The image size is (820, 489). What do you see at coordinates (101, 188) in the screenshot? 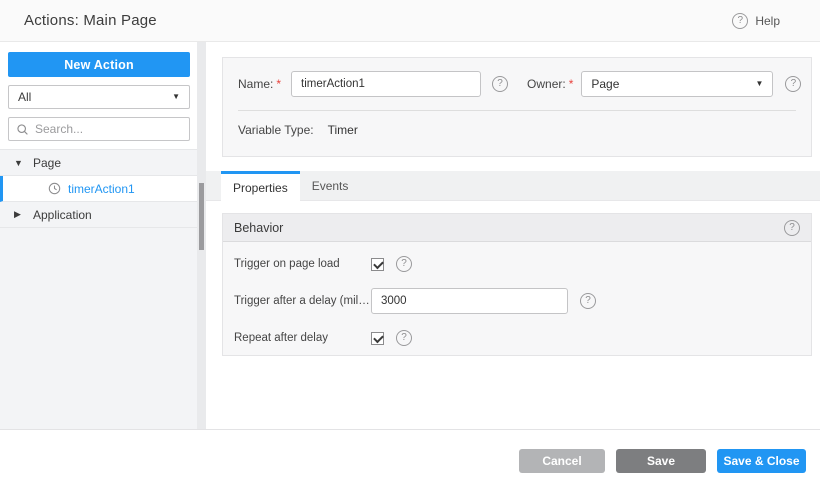
I see `tree-item-timeraction1-label: timerAction1` at bounding box center [101, 188].